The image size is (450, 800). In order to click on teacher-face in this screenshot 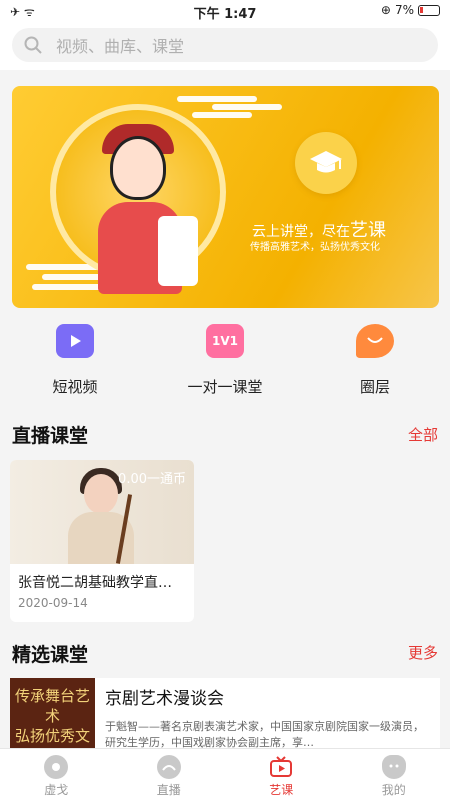, I will do `click(101, 494)`.